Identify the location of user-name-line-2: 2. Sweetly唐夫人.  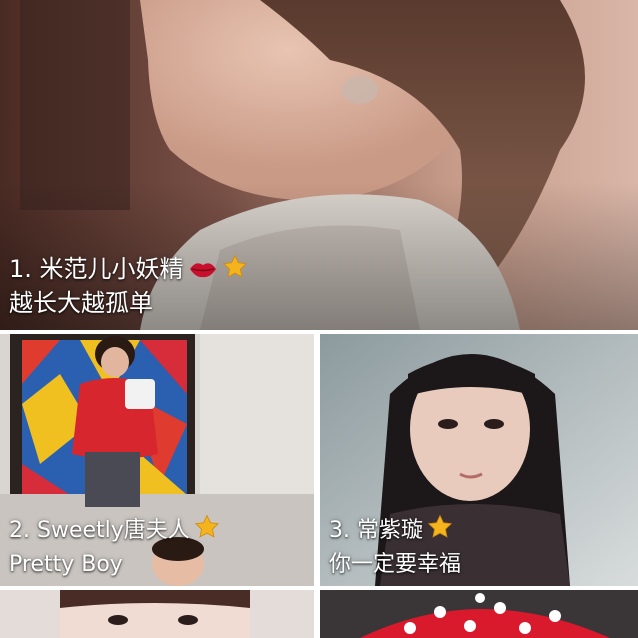
(114, 531).